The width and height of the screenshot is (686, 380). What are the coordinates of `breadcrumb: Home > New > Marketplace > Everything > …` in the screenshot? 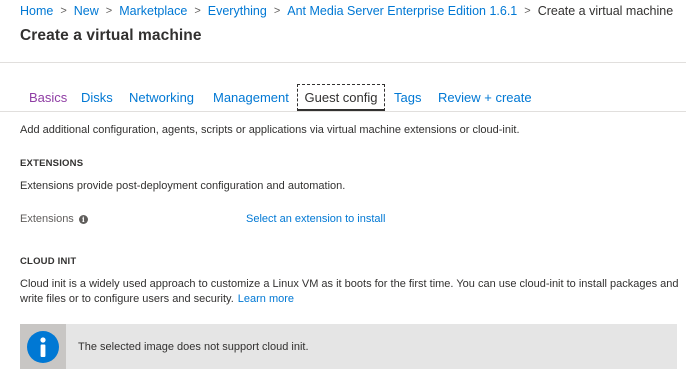 It's located at (346, 11).